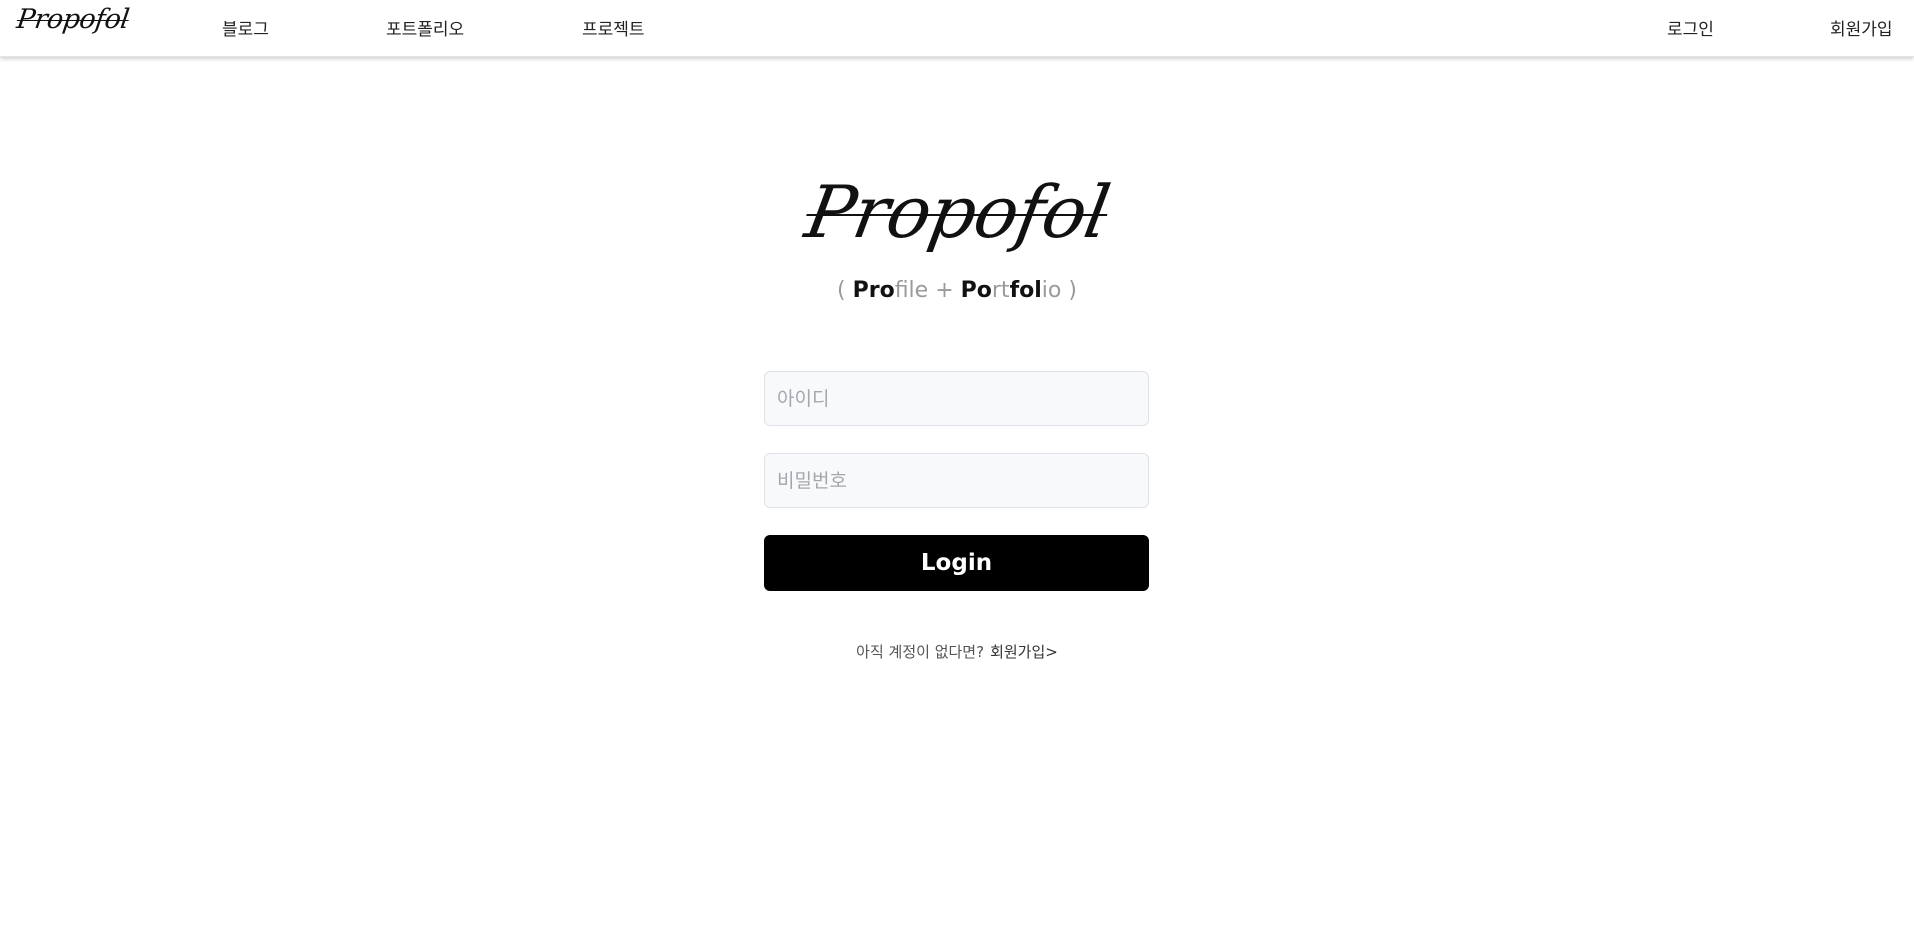 This screenshot has width=1914, height=947. I want to click on tagline: ( Profile + Portfolio ), so click(957, 290).